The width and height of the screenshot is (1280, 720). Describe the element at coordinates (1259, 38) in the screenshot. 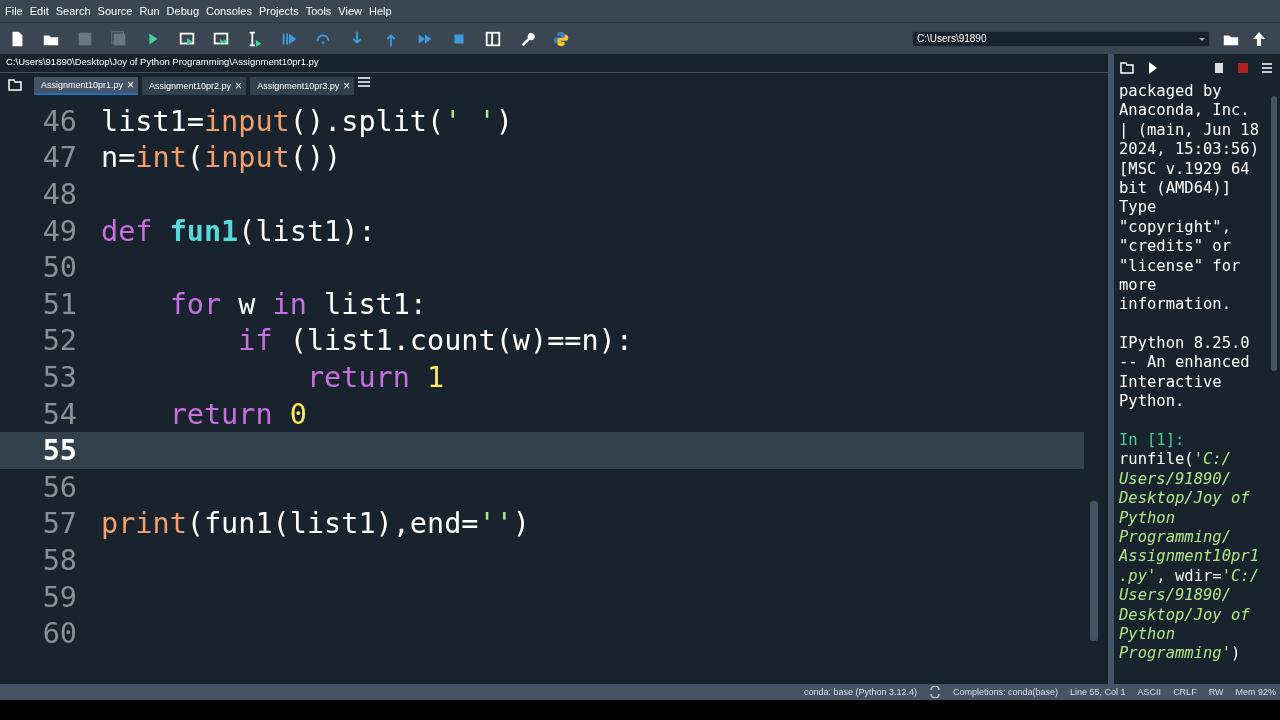

I see `up-arrow-icon` at that location.